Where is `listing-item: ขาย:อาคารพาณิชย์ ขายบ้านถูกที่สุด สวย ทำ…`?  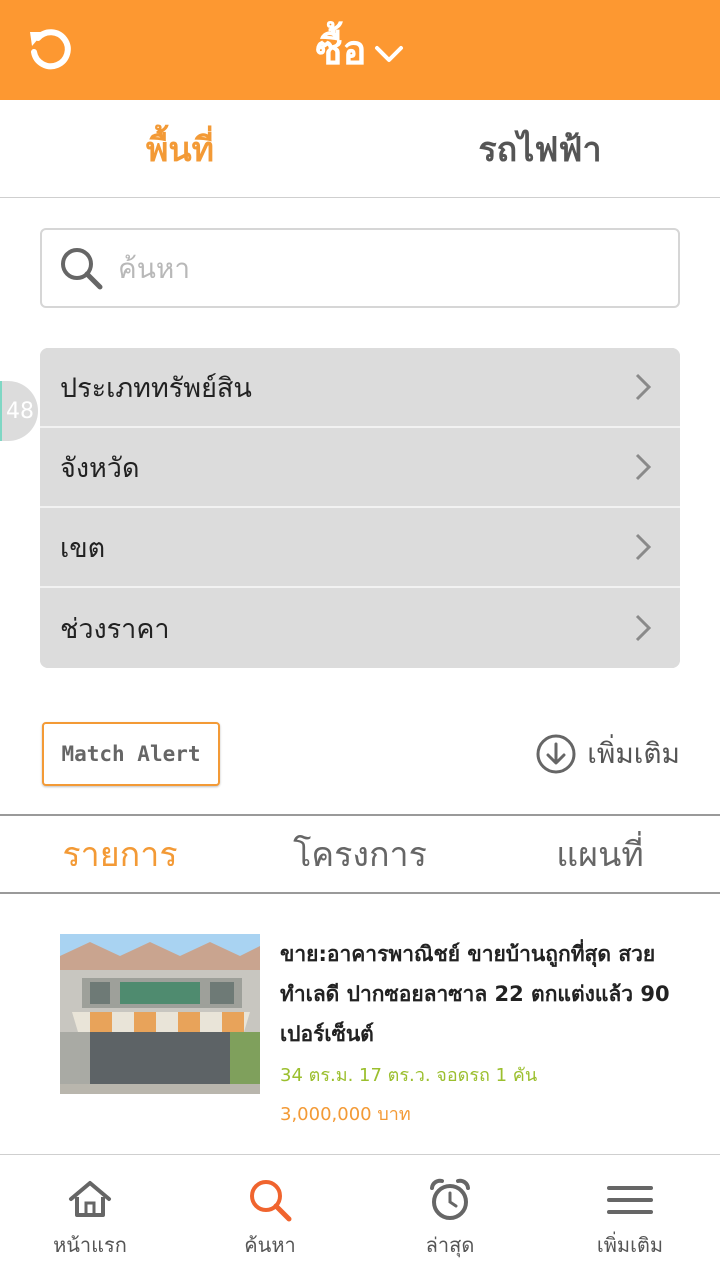 listing-item: ขาย:อาคารพาณิชย์ ขายบ้านถูกที่สุด สวย ทำ… is located at coordinates (370, 1031).